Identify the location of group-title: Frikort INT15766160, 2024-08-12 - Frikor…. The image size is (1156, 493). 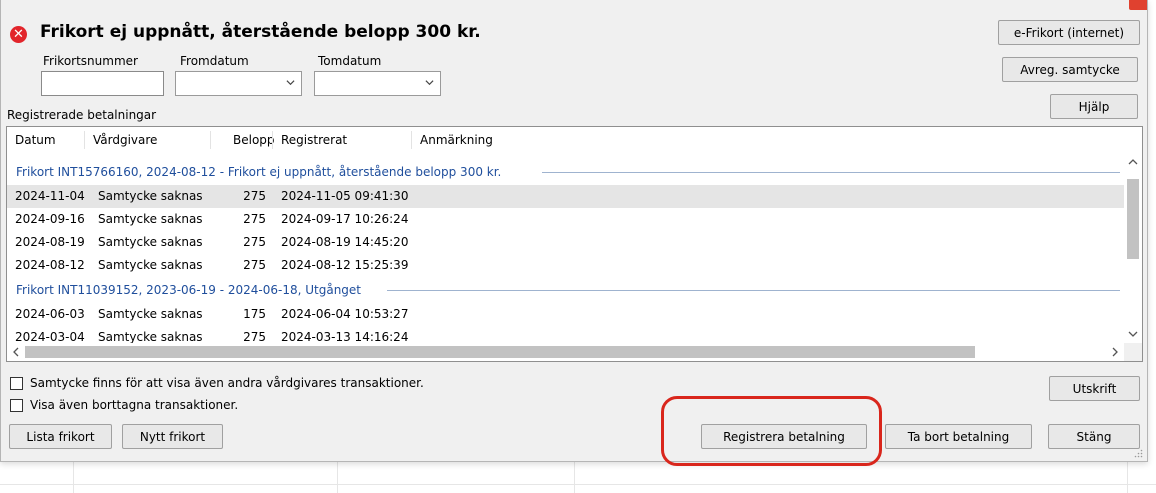
(262, 172).